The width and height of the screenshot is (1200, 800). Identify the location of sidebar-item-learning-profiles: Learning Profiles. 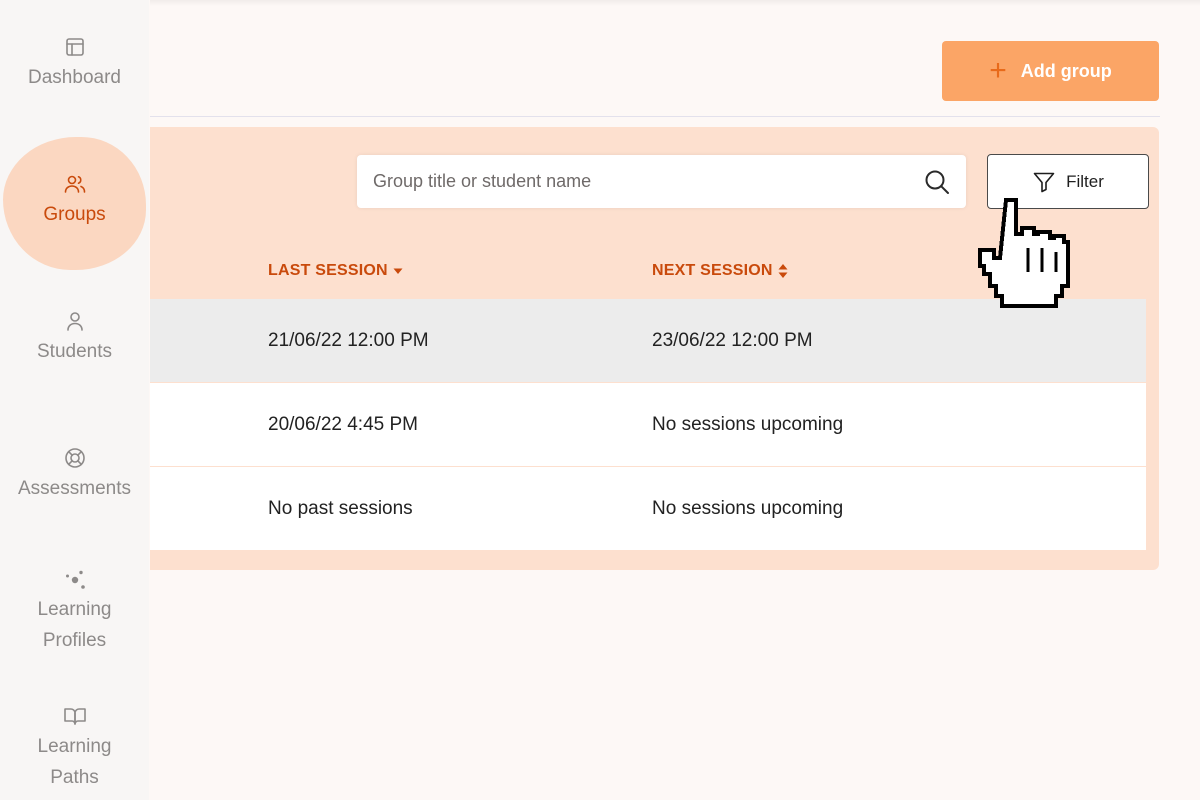
(74, 611).